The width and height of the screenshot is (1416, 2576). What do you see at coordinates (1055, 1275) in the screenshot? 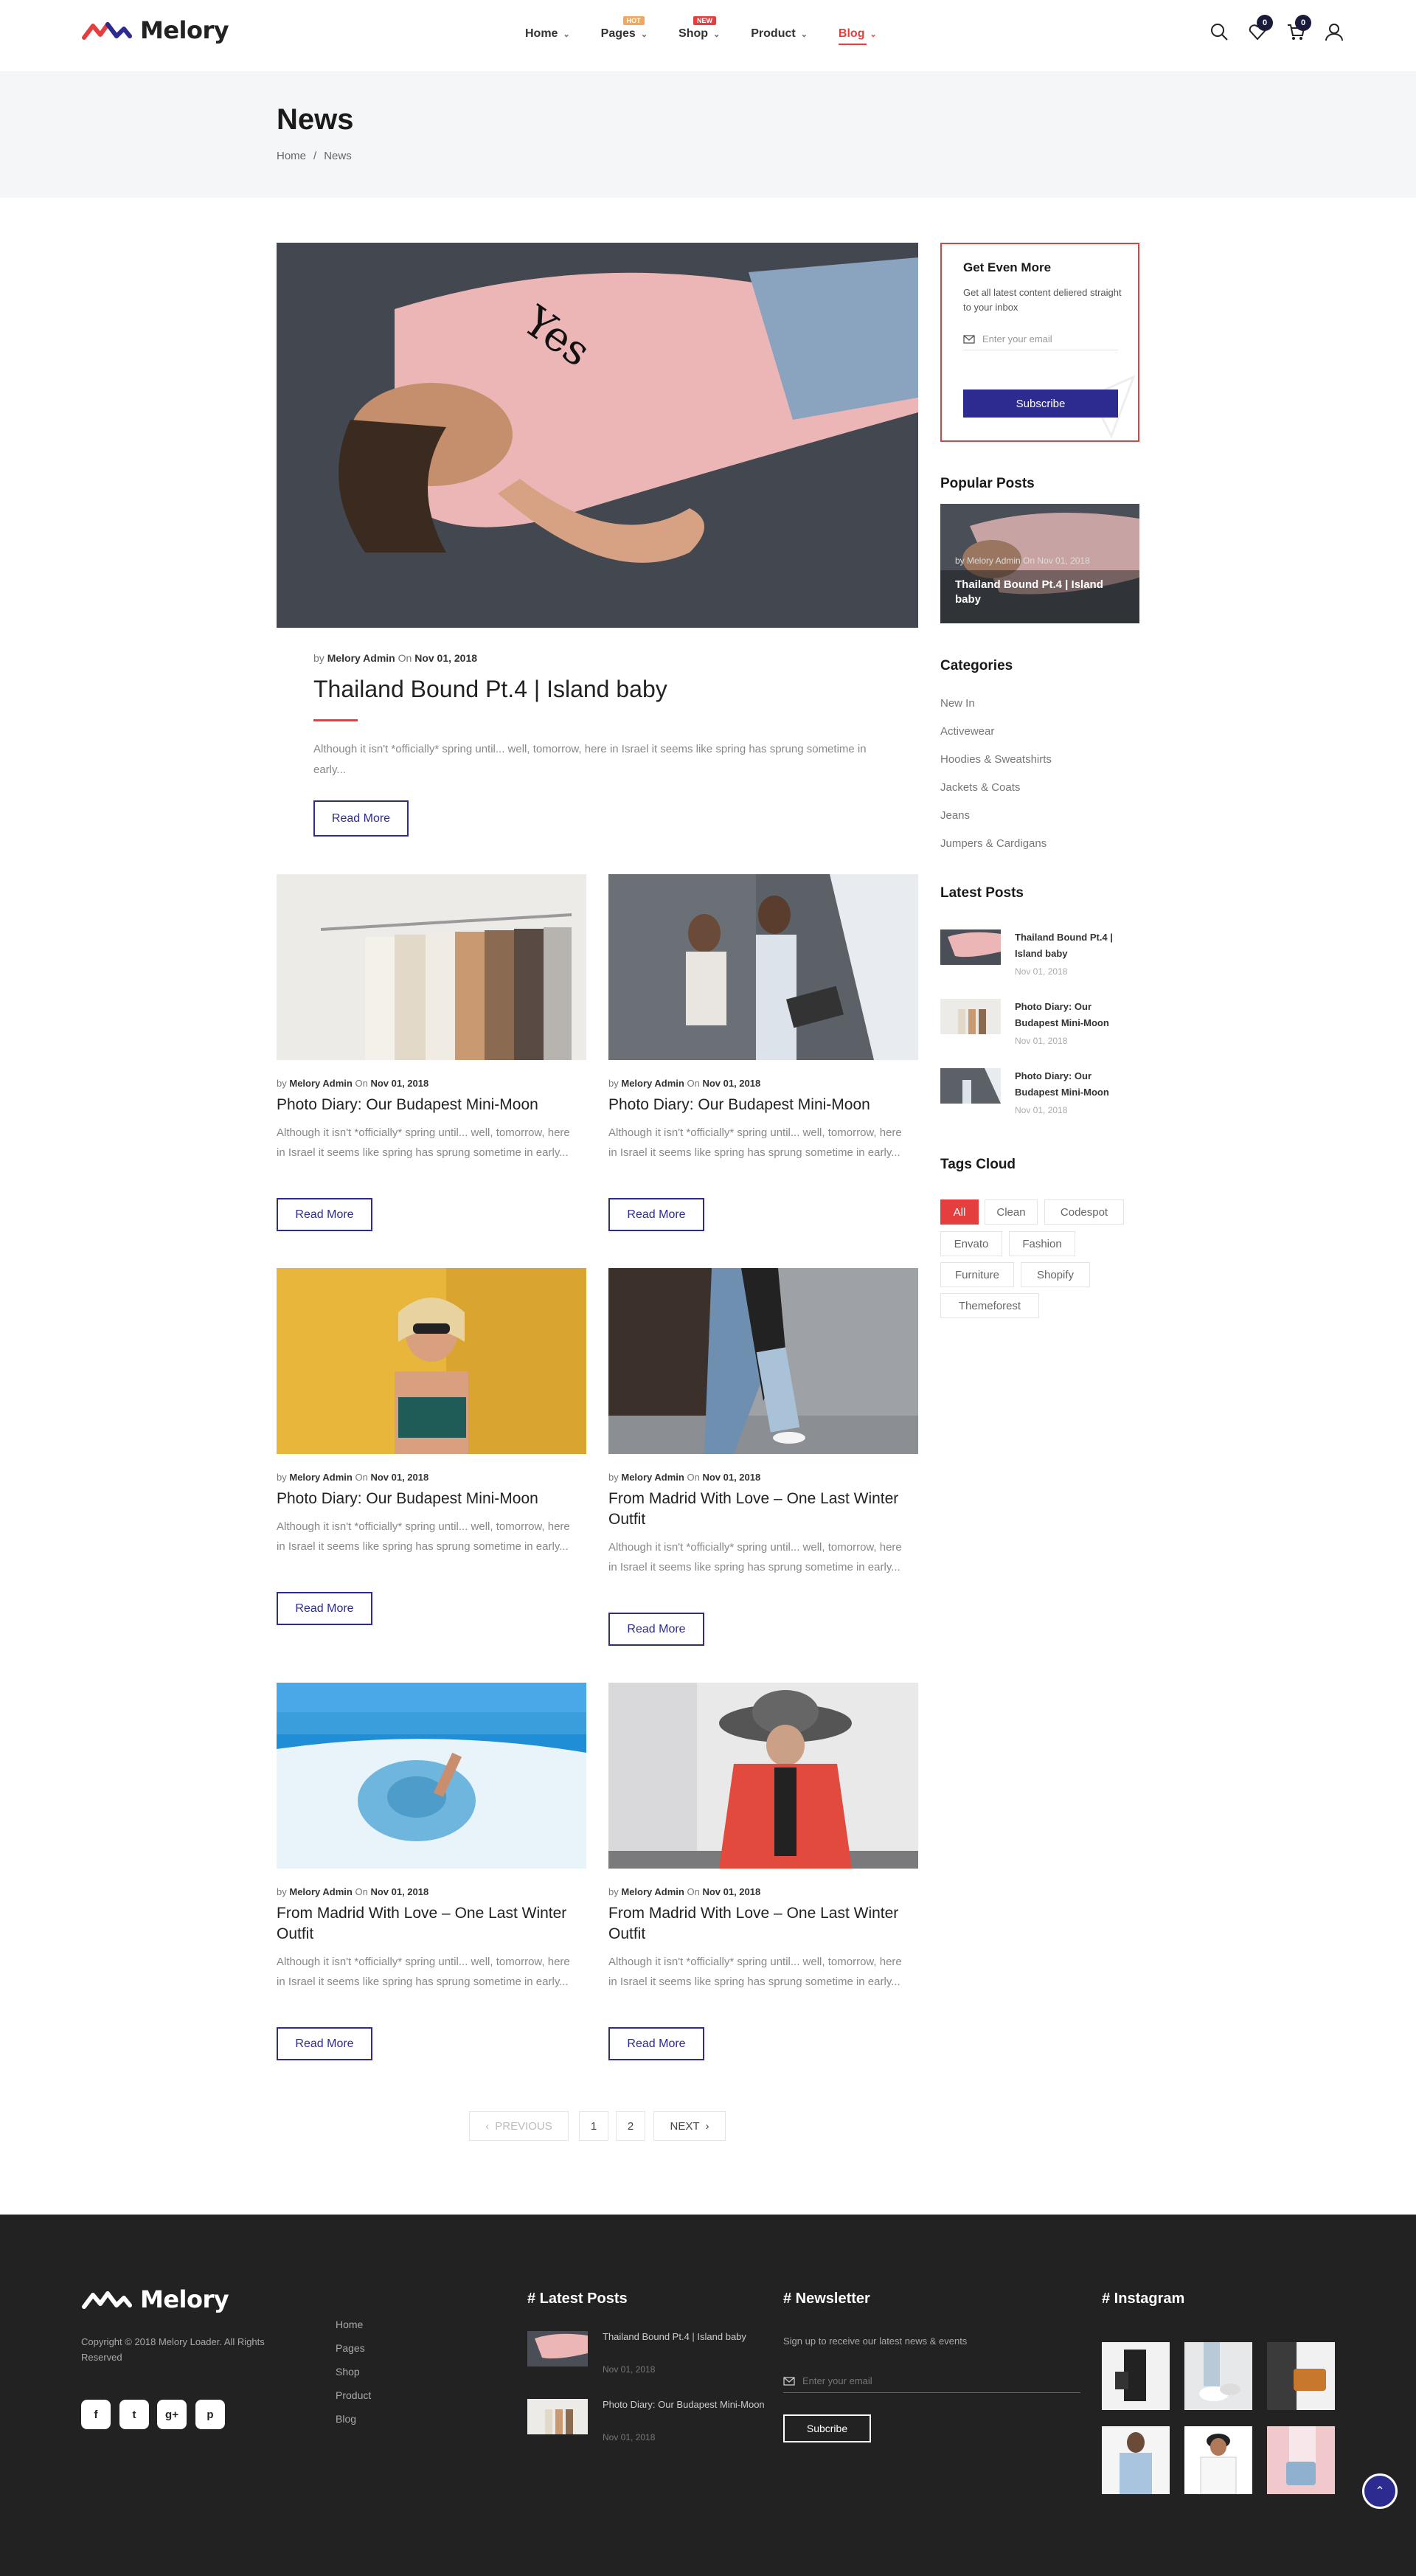
I see `tag-button: Shopify` at bounding box center [1055, 1275].